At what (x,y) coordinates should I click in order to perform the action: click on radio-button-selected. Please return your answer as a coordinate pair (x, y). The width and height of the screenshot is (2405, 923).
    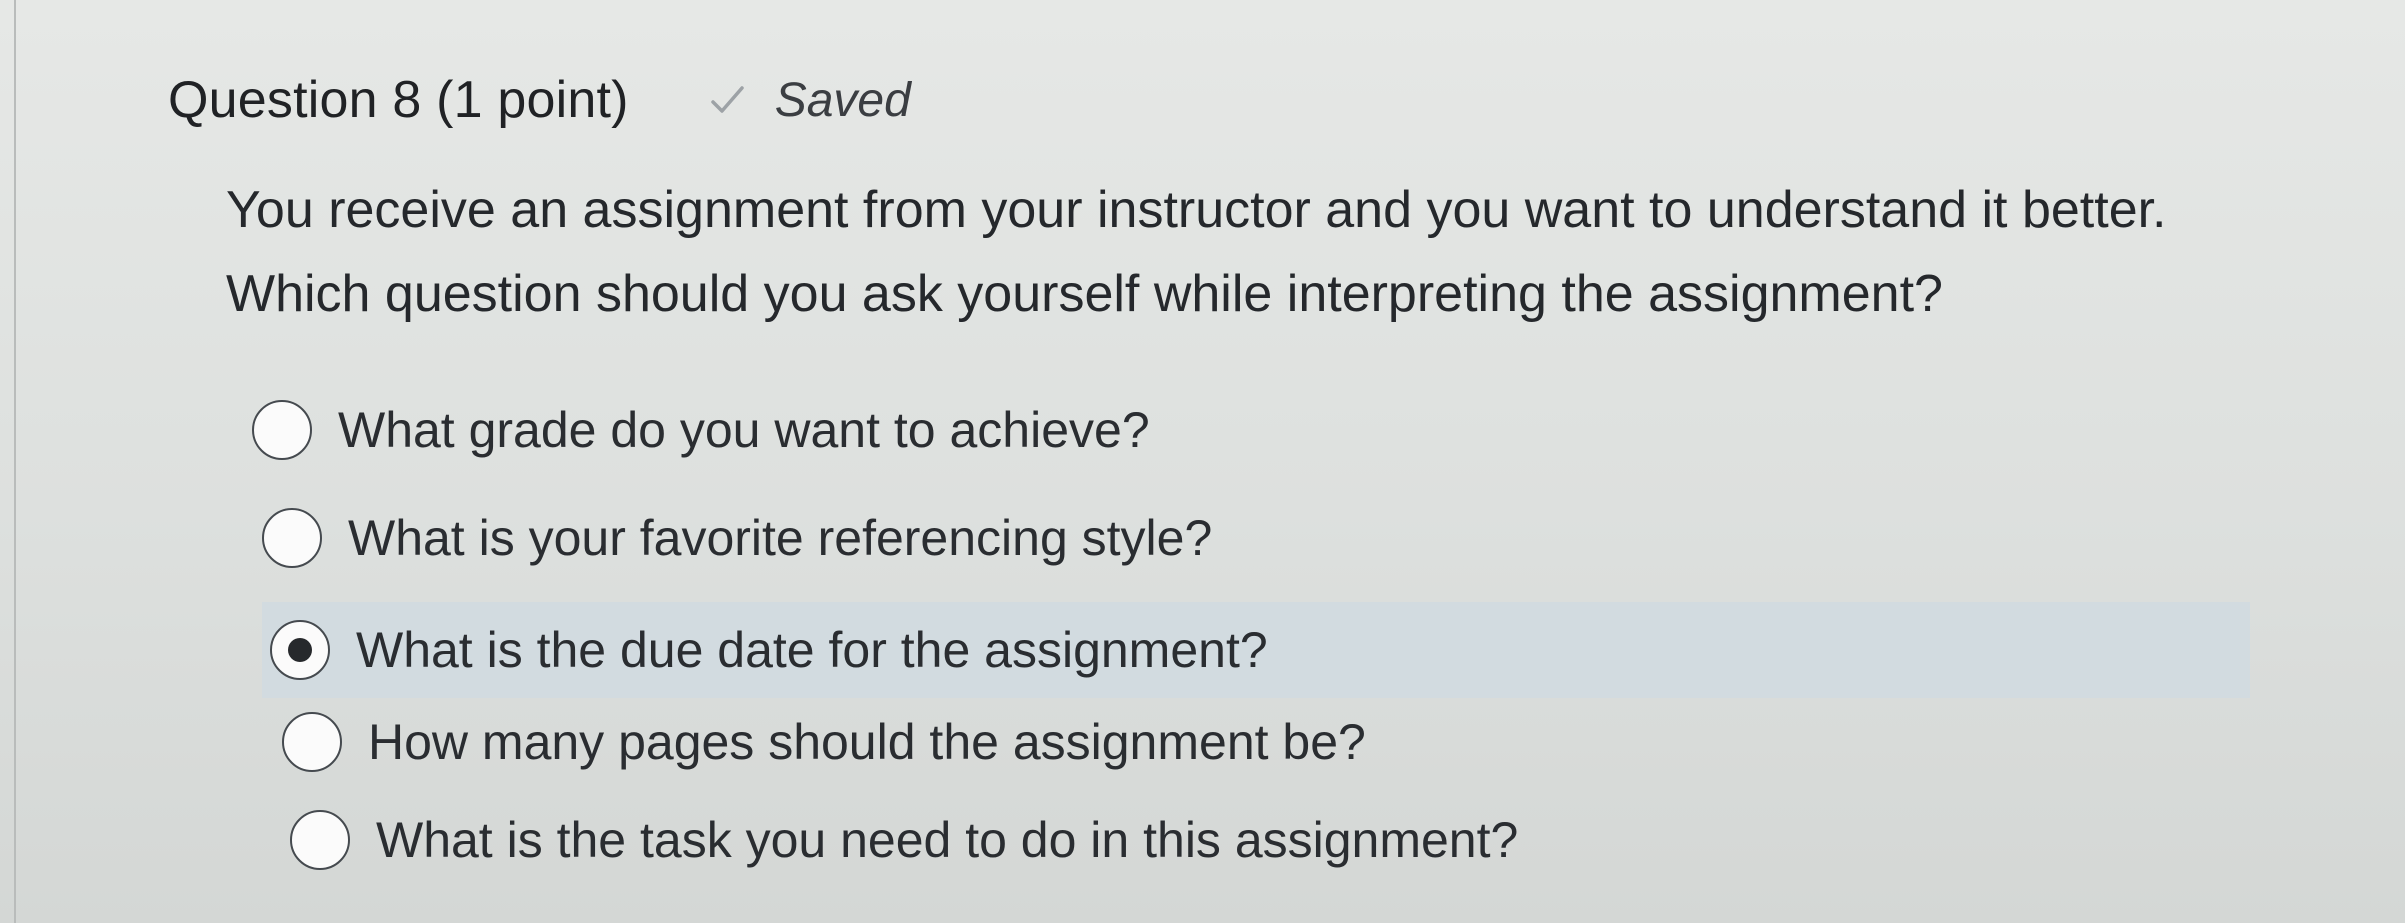
    Looking at the image, I should click on (300, 650).